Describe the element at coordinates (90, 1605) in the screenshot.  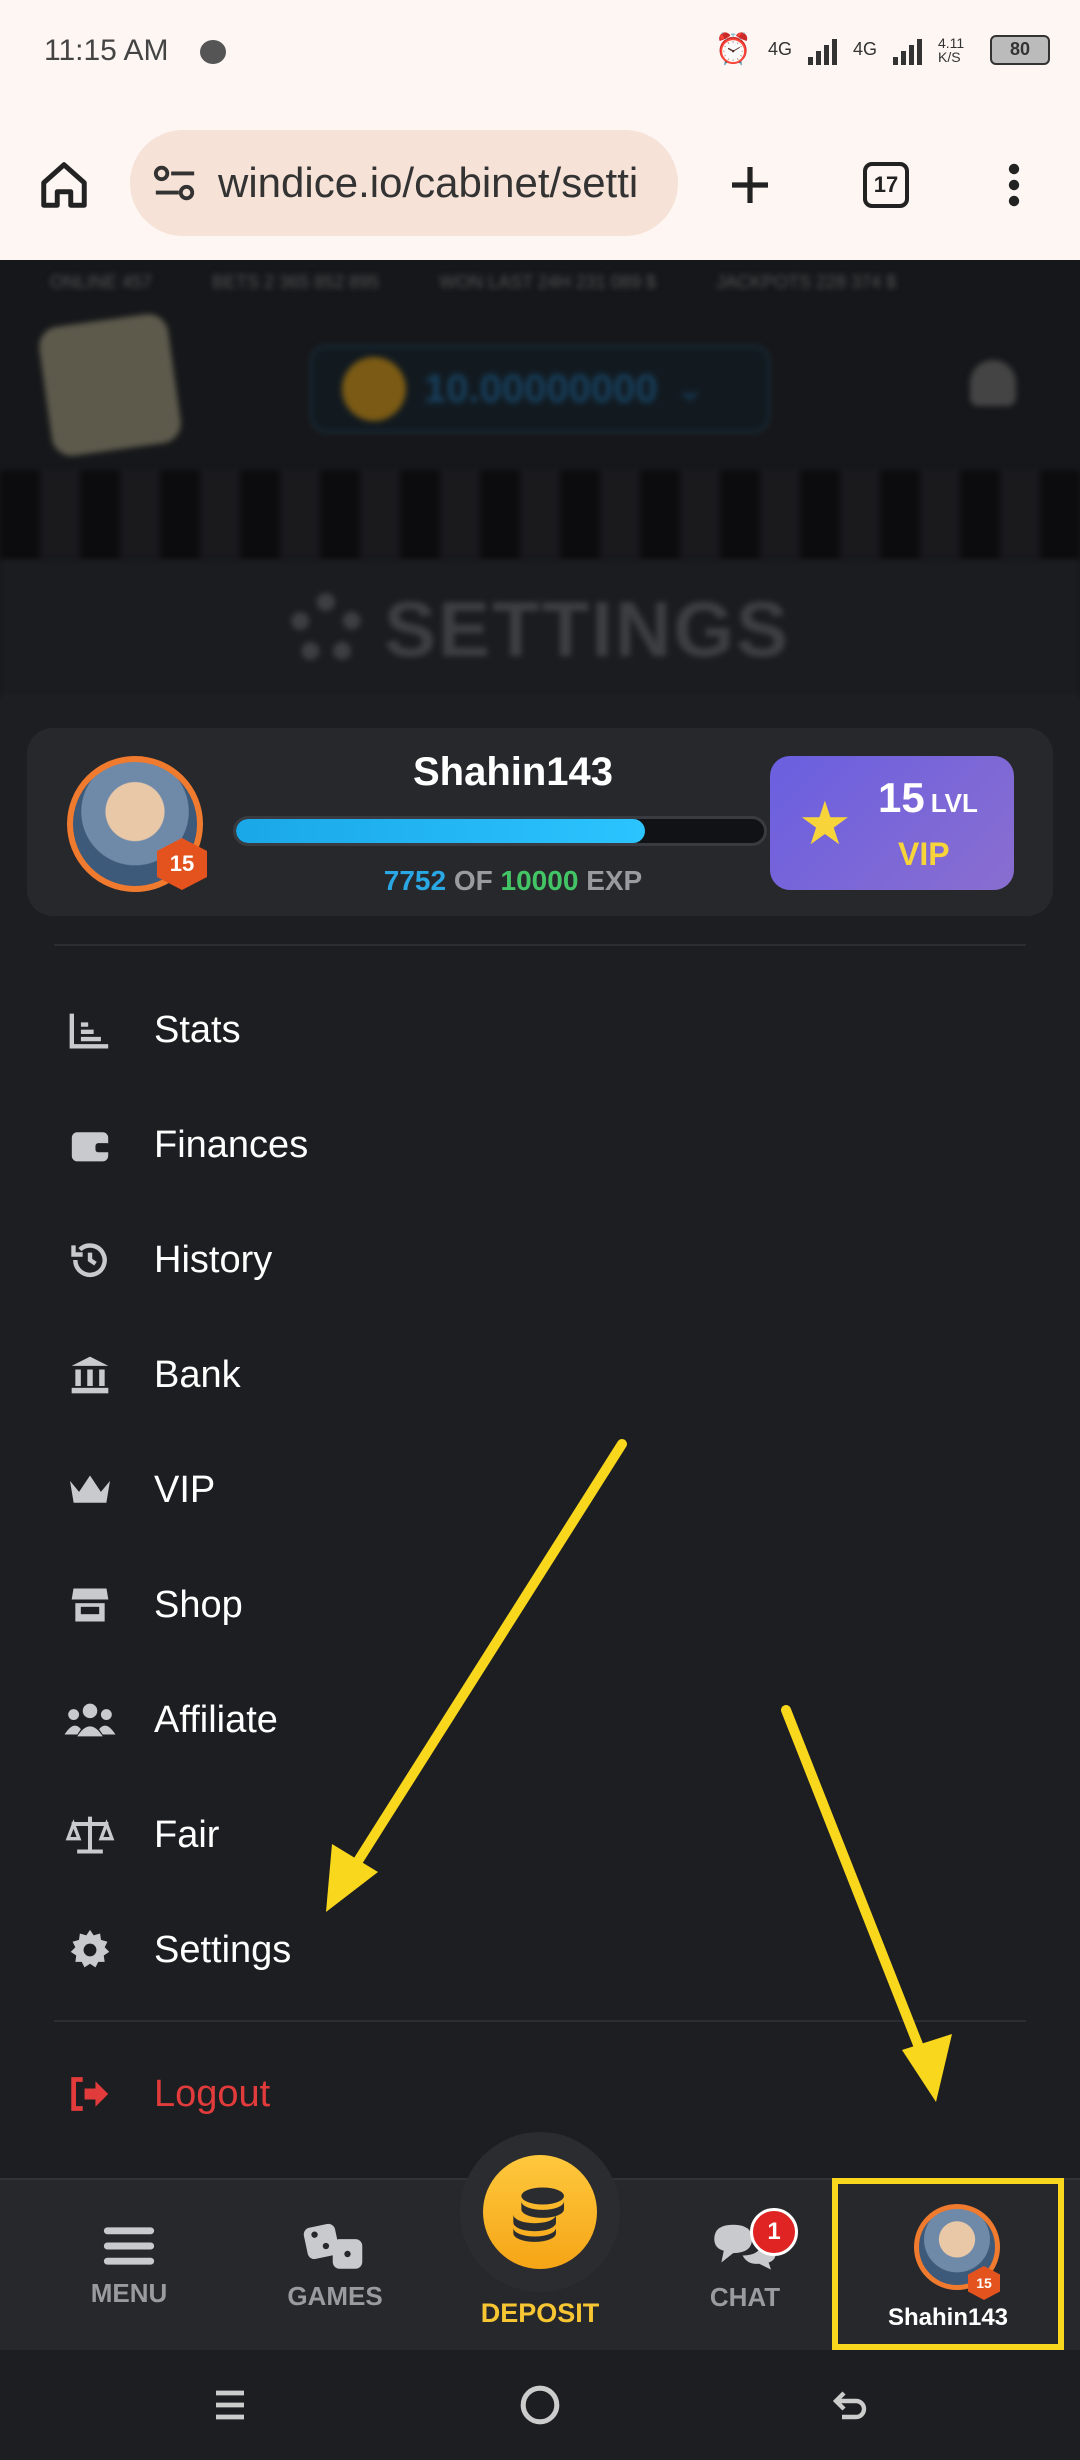
I see `store-icon` at that location.